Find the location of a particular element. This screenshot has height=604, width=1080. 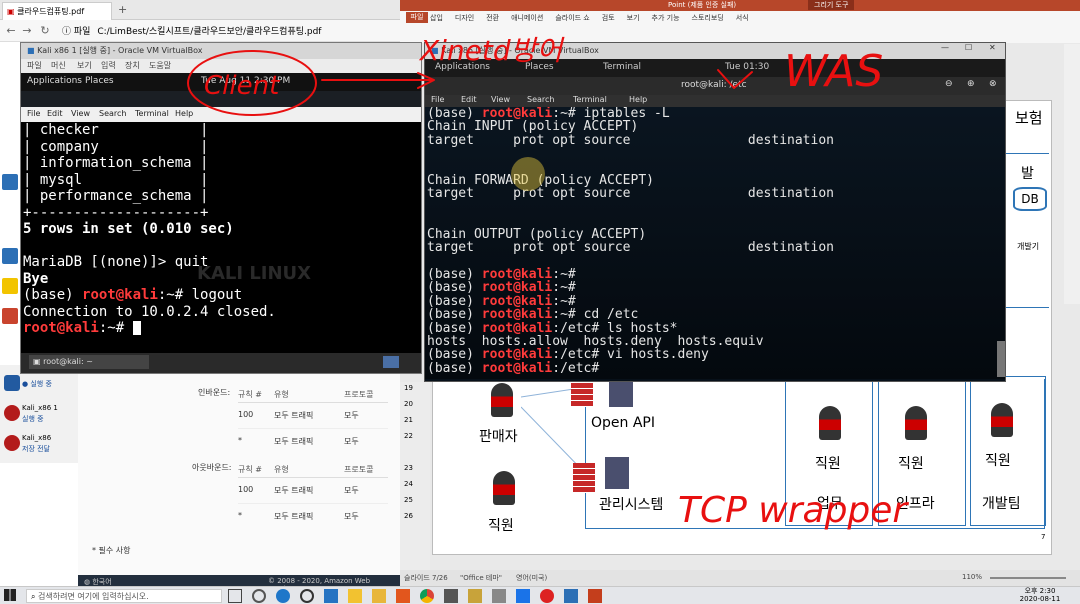

chrome-icon is located at coordinates (427, 596).